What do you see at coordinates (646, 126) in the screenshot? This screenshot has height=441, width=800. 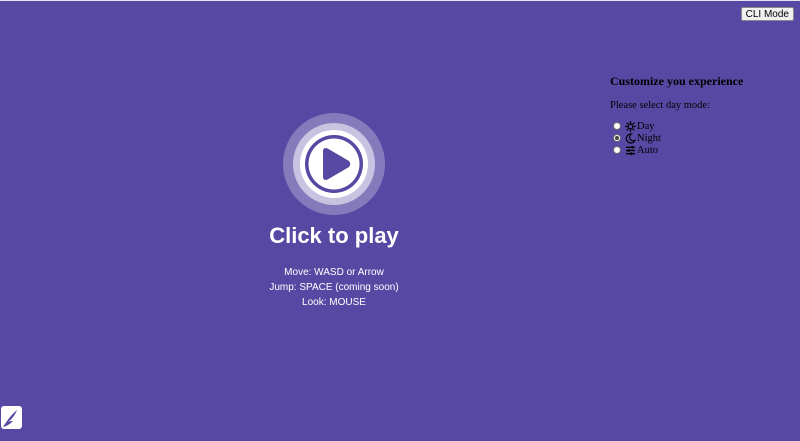 I see `mode-label-day: Day` at bounding box center [646, 126].